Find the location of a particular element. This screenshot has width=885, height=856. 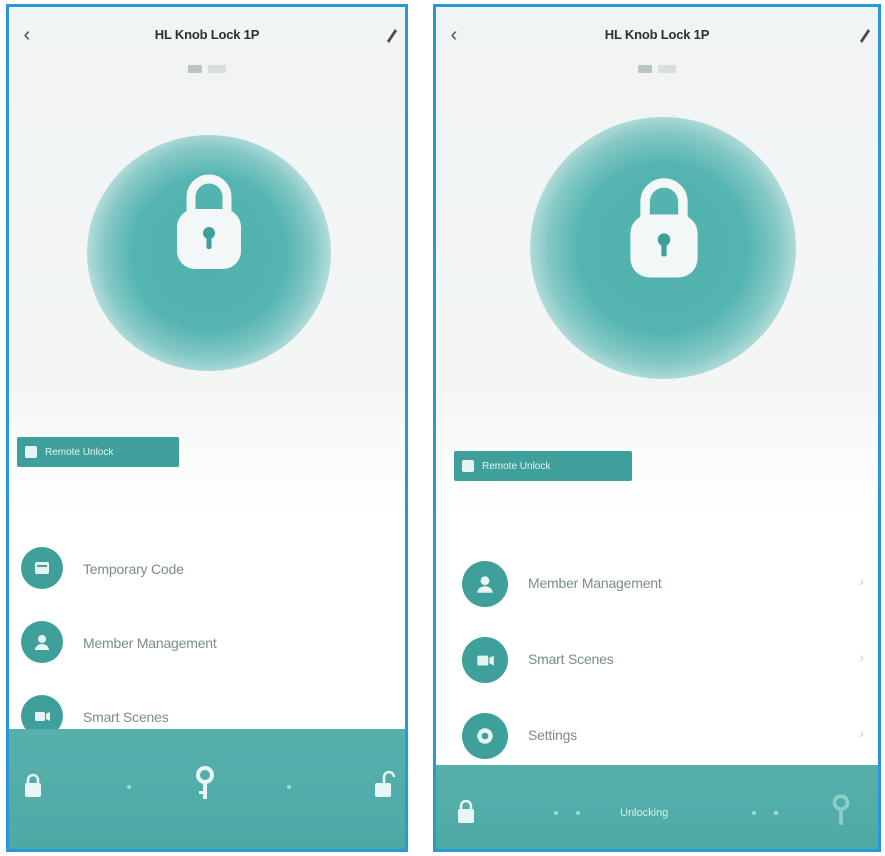

lock-control-bar: Unlocking is located at coordinates (657, 807).